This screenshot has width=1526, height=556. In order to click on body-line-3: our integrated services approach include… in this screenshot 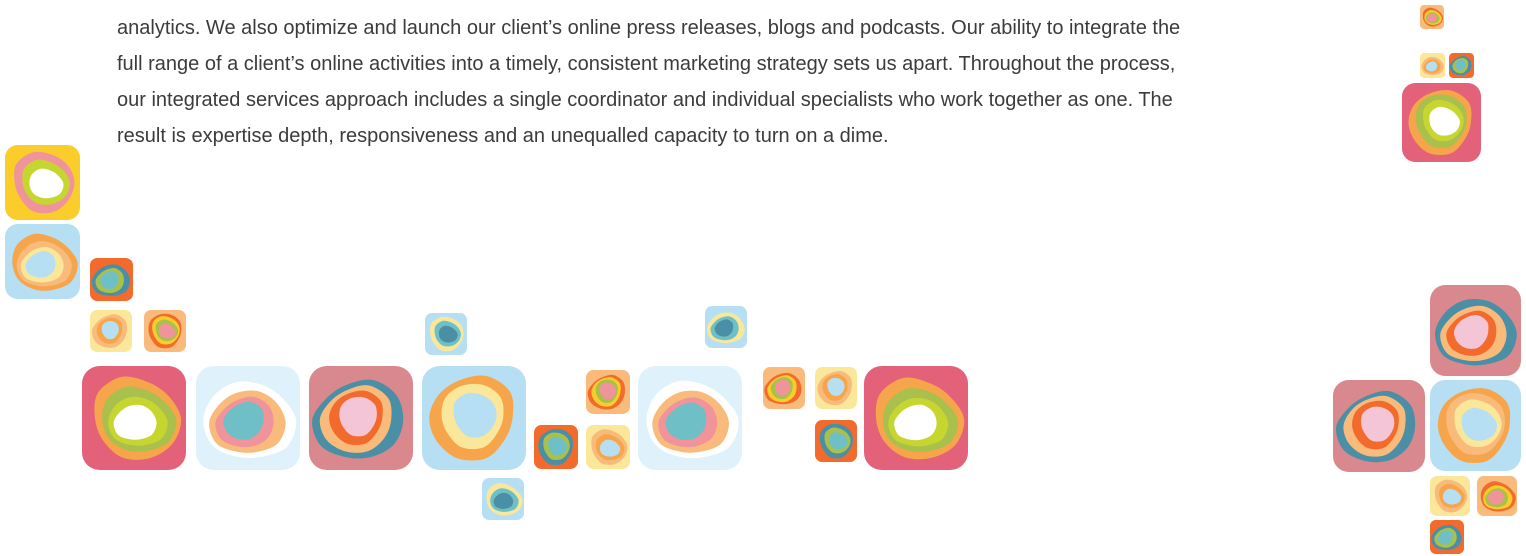, I will do `click(645, 100)`.